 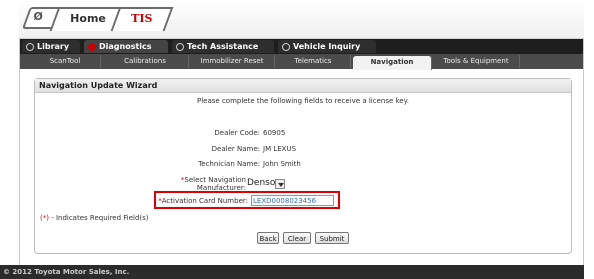 I want to click on category-label: Vehicle Inquiry, so click(x=327, y=46).